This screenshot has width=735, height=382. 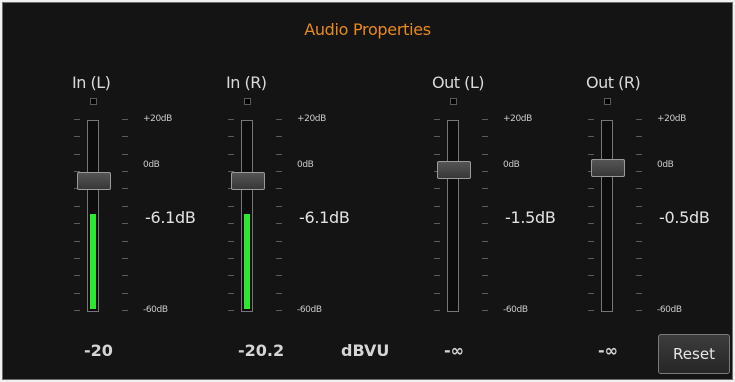 What do you see at coordinates (98, 350) in the screenshot?
I see `level-readout: -20` at bounding box center [98, 350].